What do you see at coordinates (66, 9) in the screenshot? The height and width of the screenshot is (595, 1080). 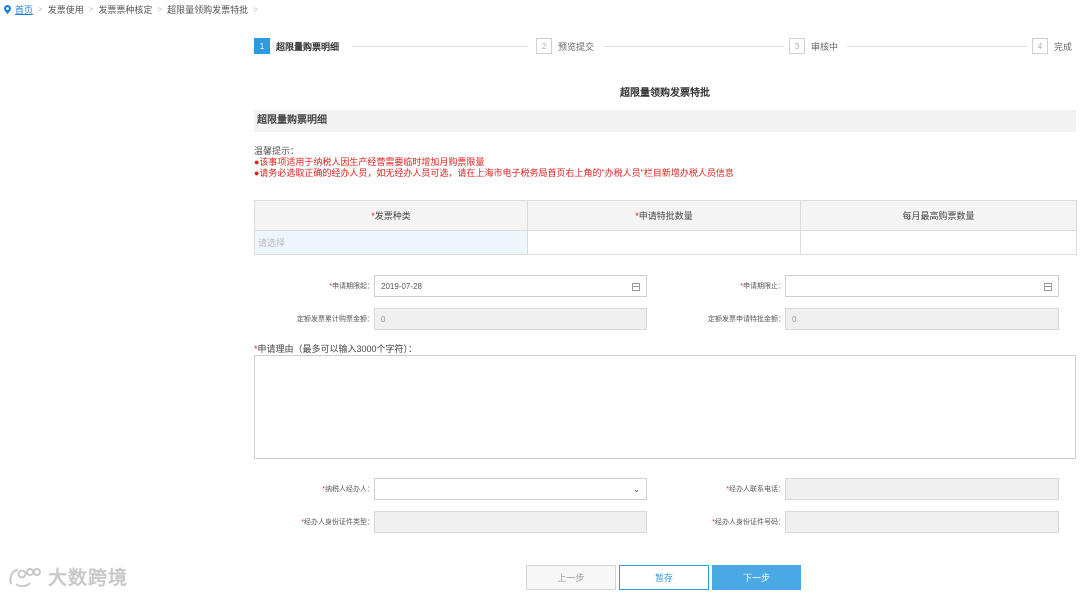 I see `breadcrumb-item: 发票使用` at bounding box center [66, 9].